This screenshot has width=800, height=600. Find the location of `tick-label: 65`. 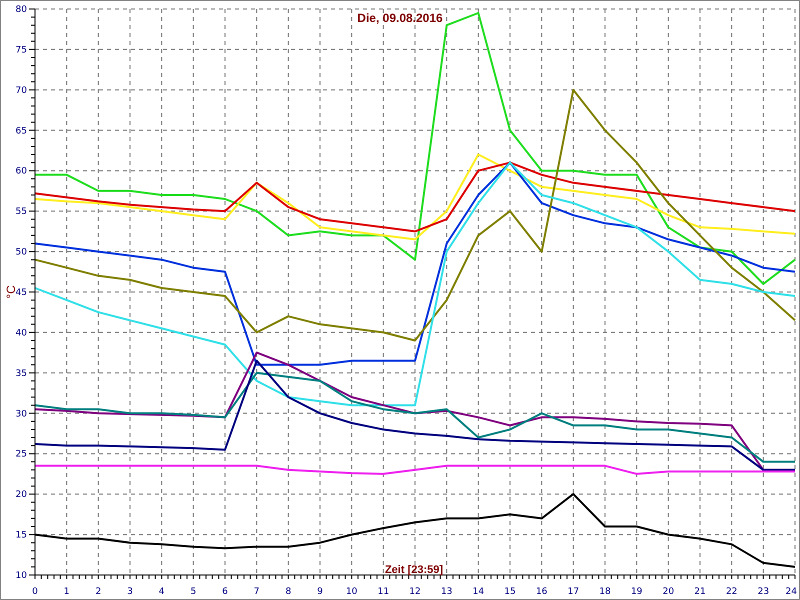

tick-label: 65 is located at coordinates (21, 131).